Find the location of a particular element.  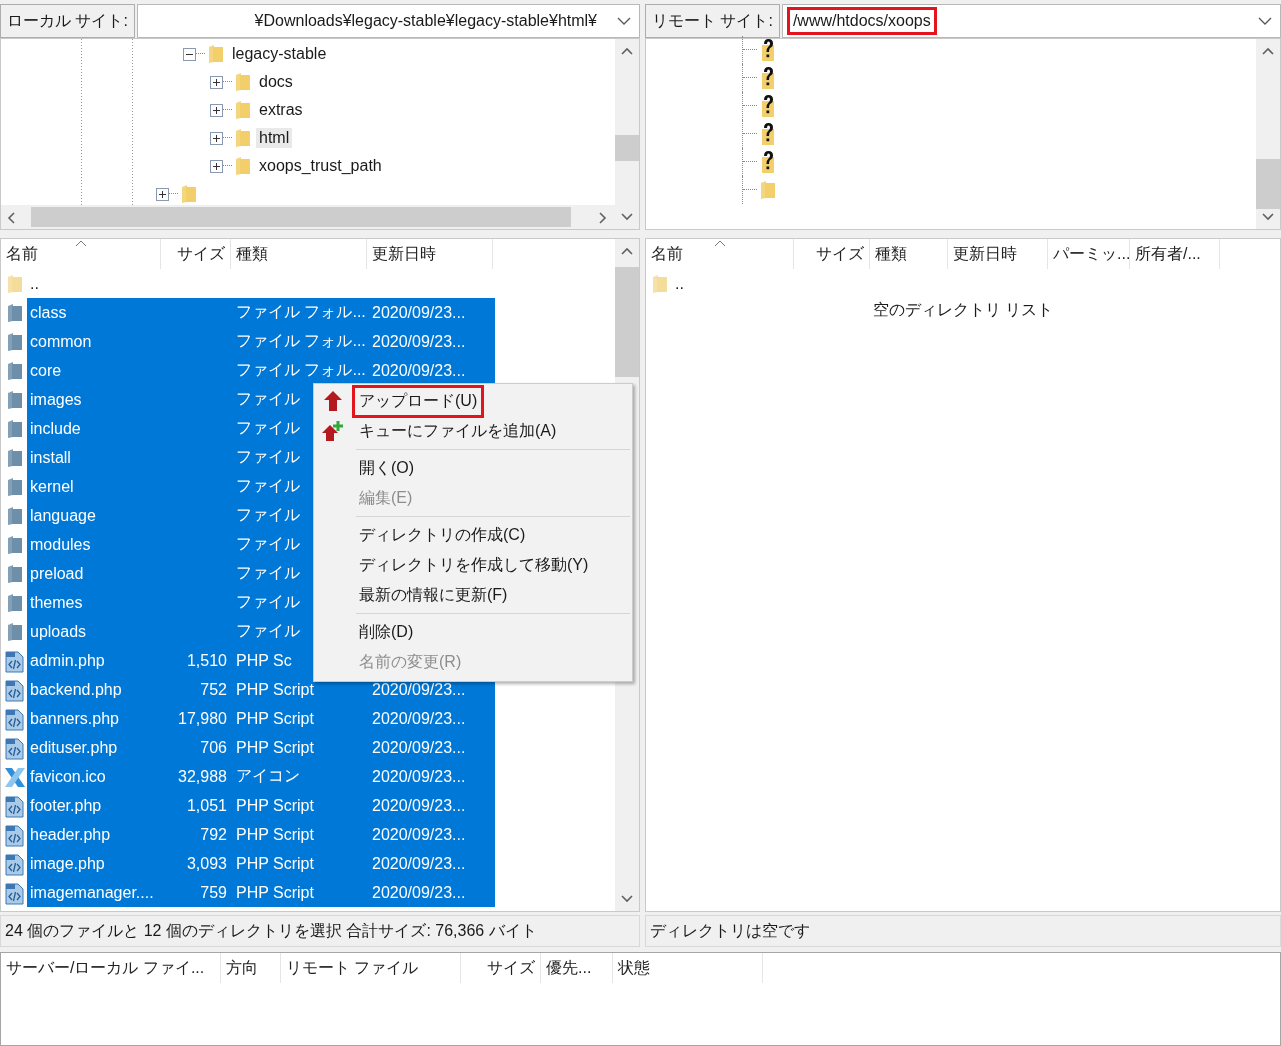

tree-item: html is located at coordinates (274, 138).